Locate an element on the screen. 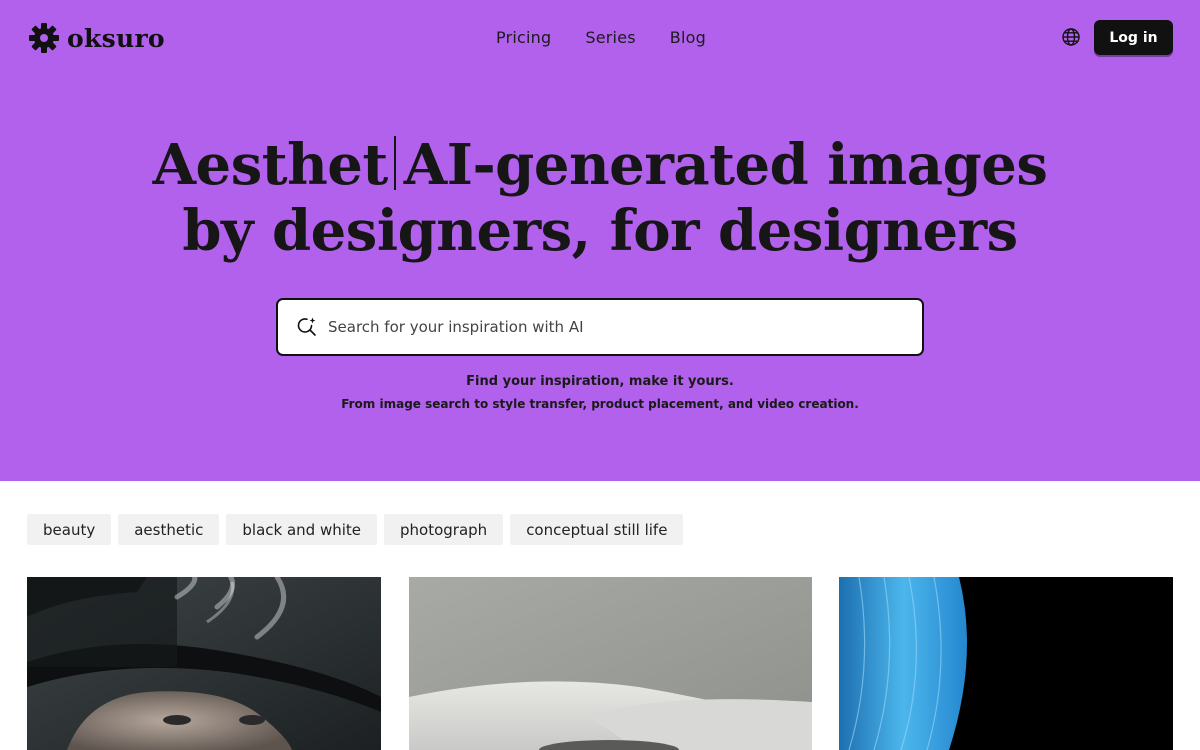 The height and width of the screenshot is (750, 1200). tag-beauty: beauty is located at coordinates (69, 529).